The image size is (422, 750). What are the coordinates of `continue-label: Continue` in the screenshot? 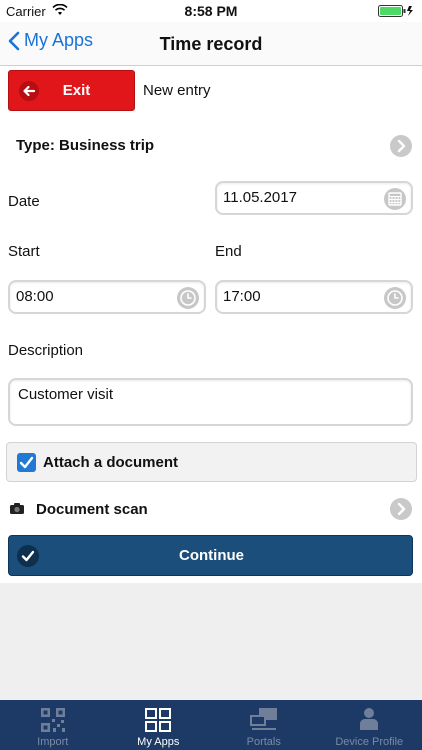 It's located at (211, 555).